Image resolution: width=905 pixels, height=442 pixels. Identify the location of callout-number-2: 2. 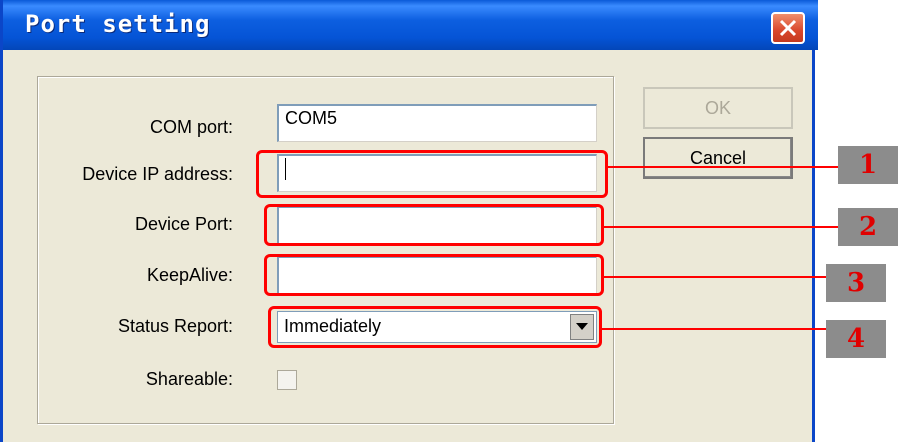
(868, 227).